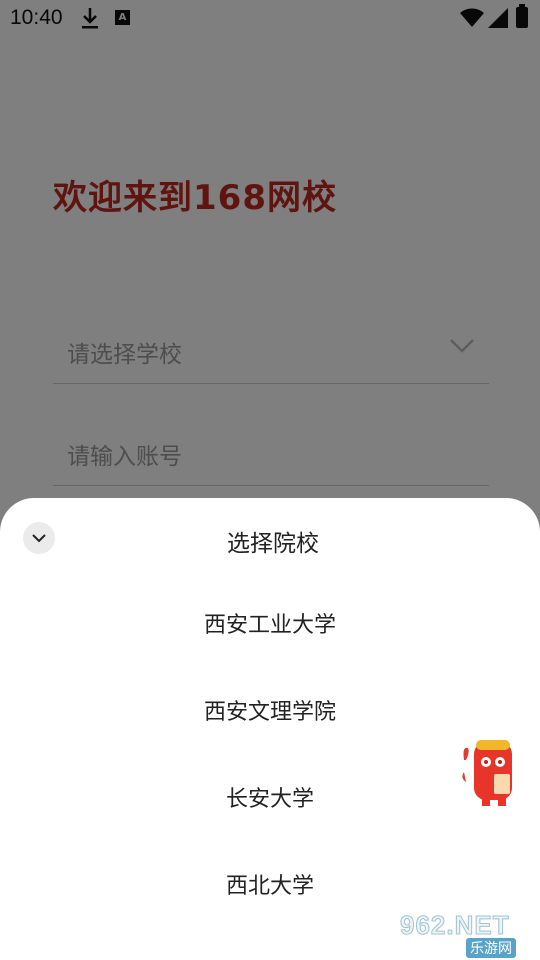 The image size is (540, 960). I want to click on school-option: 西安文理学院, so click(270, 713).